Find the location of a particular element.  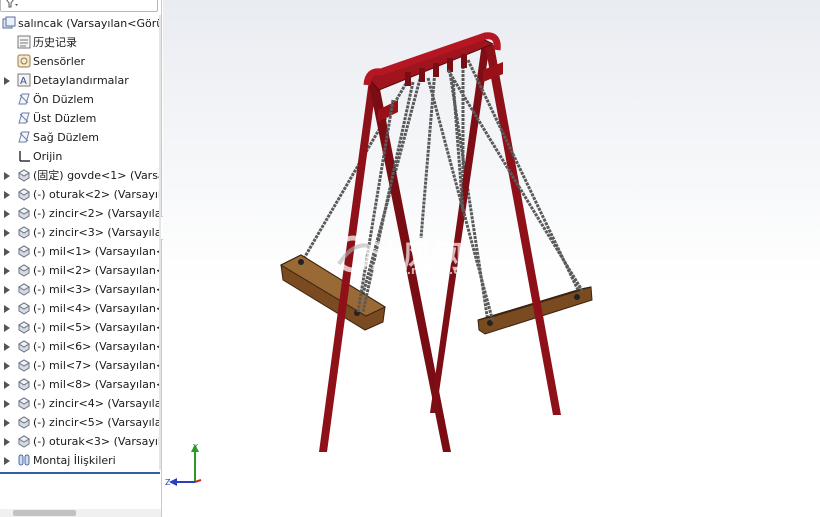

tree-item-label: (-) mil<6> (Varsayılan<<Va is located at coordinates (97, 346).